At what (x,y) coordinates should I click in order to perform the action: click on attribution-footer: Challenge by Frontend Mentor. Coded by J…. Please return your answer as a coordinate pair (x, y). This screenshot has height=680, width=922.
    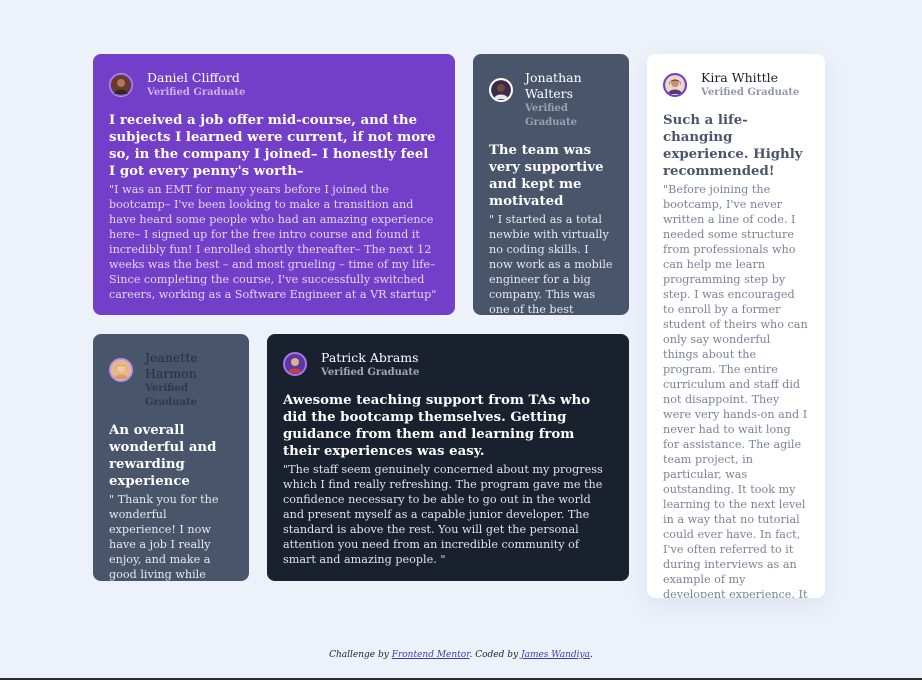
    Looking at the image, I should click on (461, 655).